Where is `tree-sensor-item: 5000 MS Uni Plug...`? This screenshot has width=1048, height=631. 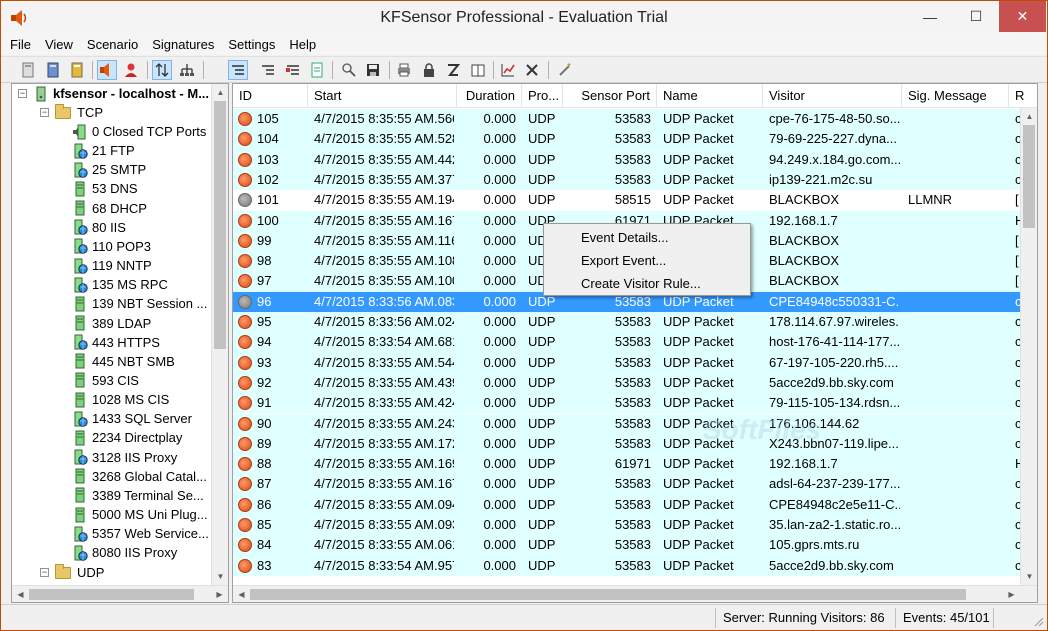 tree-sensor-item: 5000 MS Uni Plug... is located at coordinates (140, 514).